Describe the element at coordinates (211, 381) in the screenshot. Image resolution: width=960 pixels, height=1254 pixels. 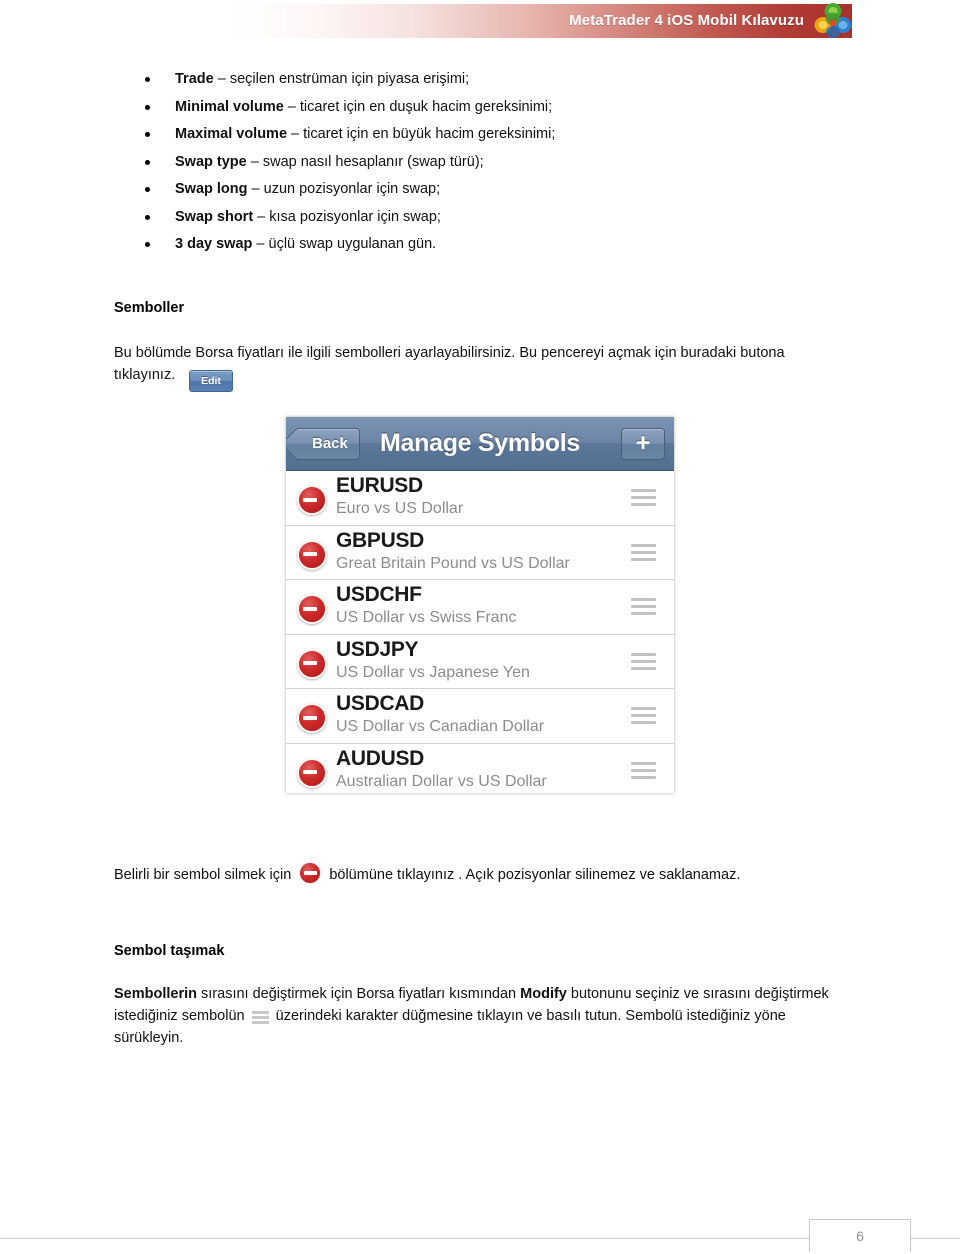
I see `edit-button: Edit` at that location.